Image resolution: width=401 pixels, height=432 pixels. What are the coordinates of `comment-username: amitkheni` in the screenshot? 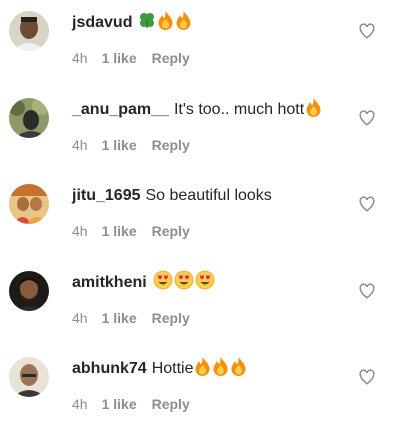 It's located at (109, 283).